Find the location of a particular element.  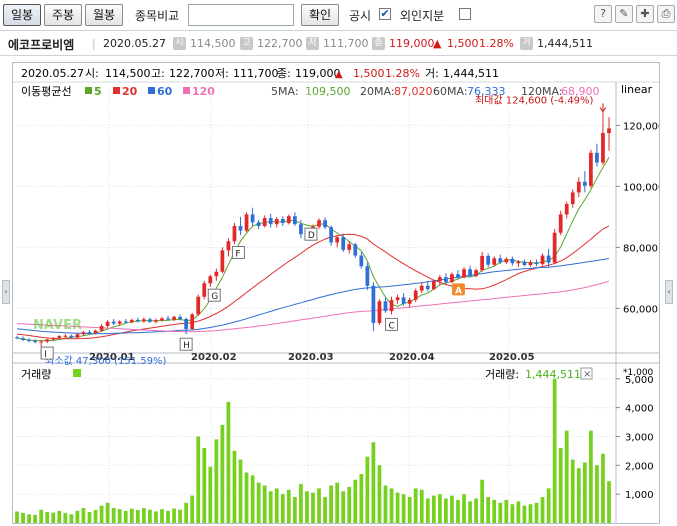

monthly-button: 월봉 is located at coordinates (104, 15).